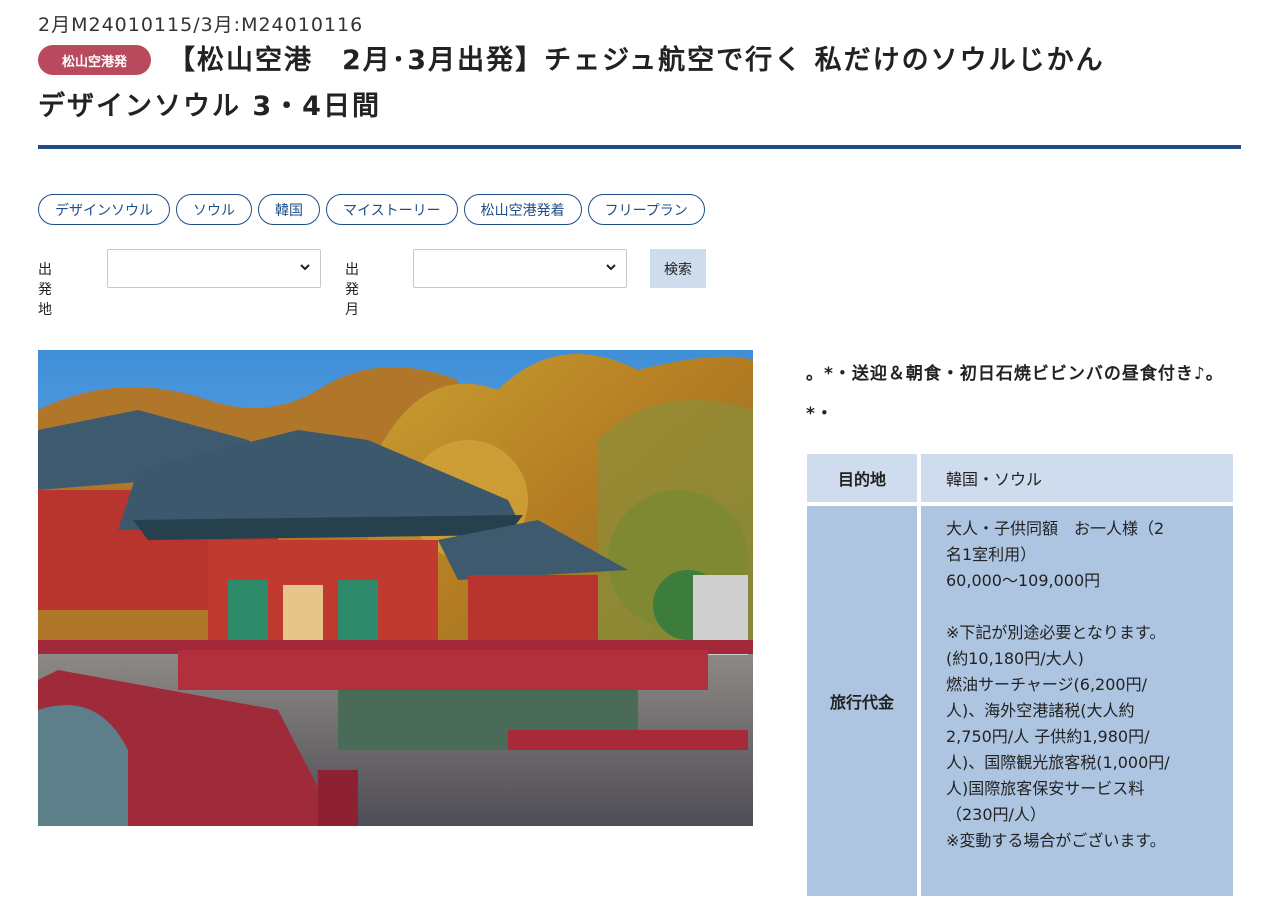  I want to click on table-row: 目的地 韓国・ソウル, so click(1020, 478).